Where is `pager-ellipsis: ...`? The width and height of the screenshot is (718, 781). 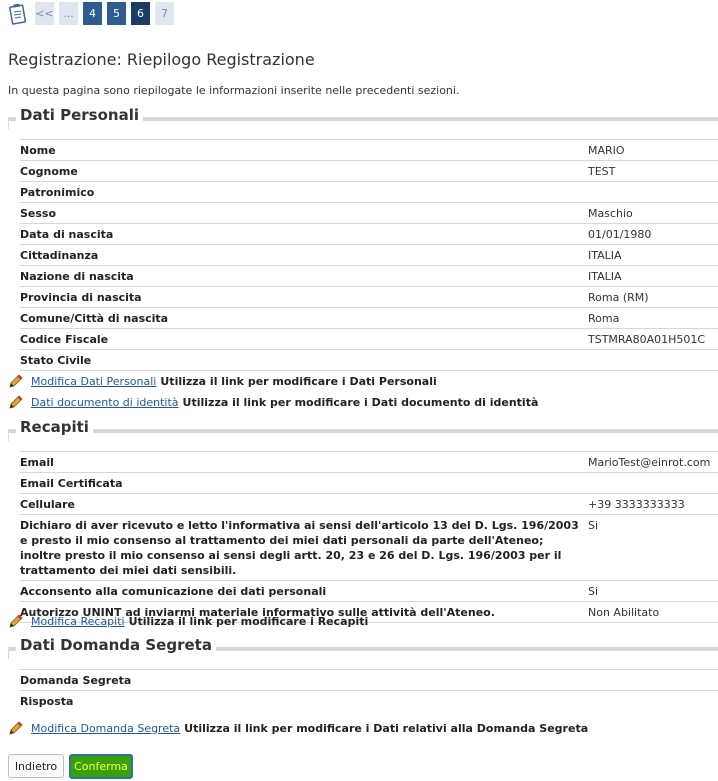 pager-ellipsis: ... is located at coordinates (68, 13).